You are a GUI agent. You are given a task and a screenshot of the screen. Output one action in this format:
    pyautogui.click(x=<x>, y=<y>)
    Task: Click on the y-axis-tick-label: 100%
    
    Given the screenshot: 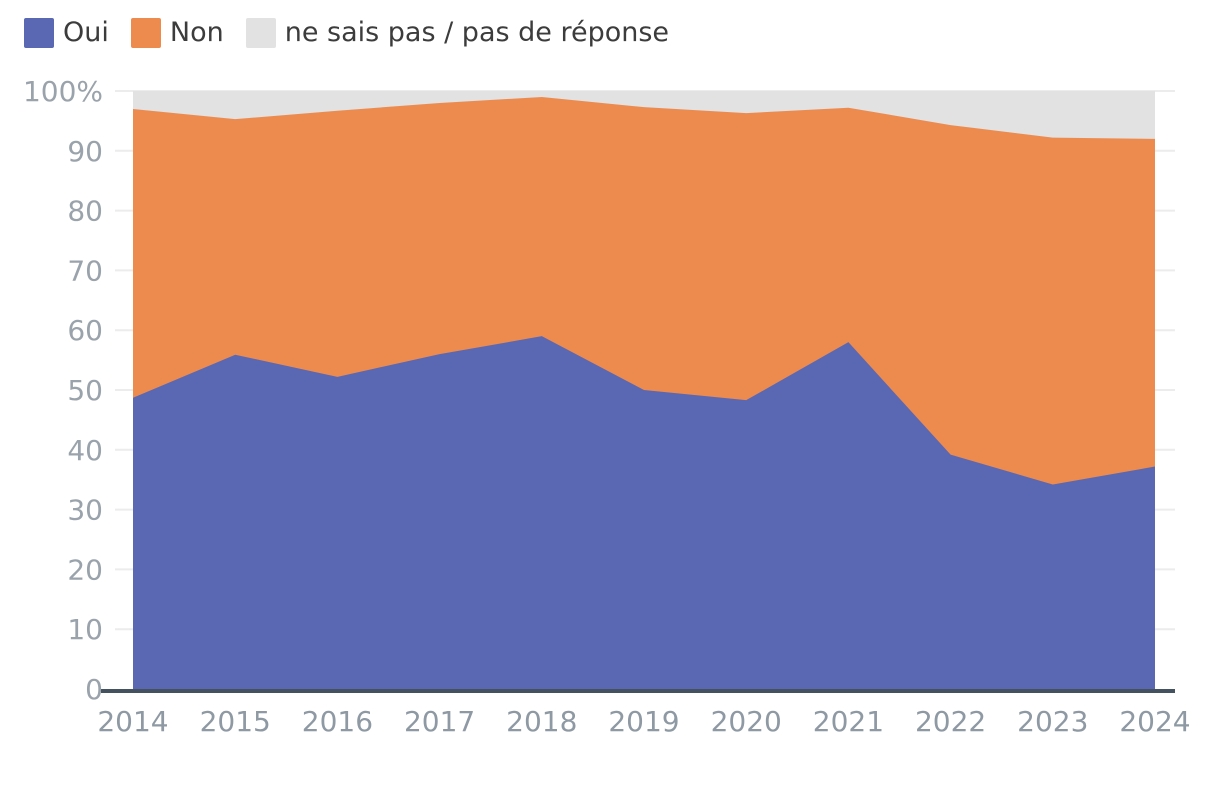 What is the action you would take?
    pyautogui.click(x=63, y=91)
    